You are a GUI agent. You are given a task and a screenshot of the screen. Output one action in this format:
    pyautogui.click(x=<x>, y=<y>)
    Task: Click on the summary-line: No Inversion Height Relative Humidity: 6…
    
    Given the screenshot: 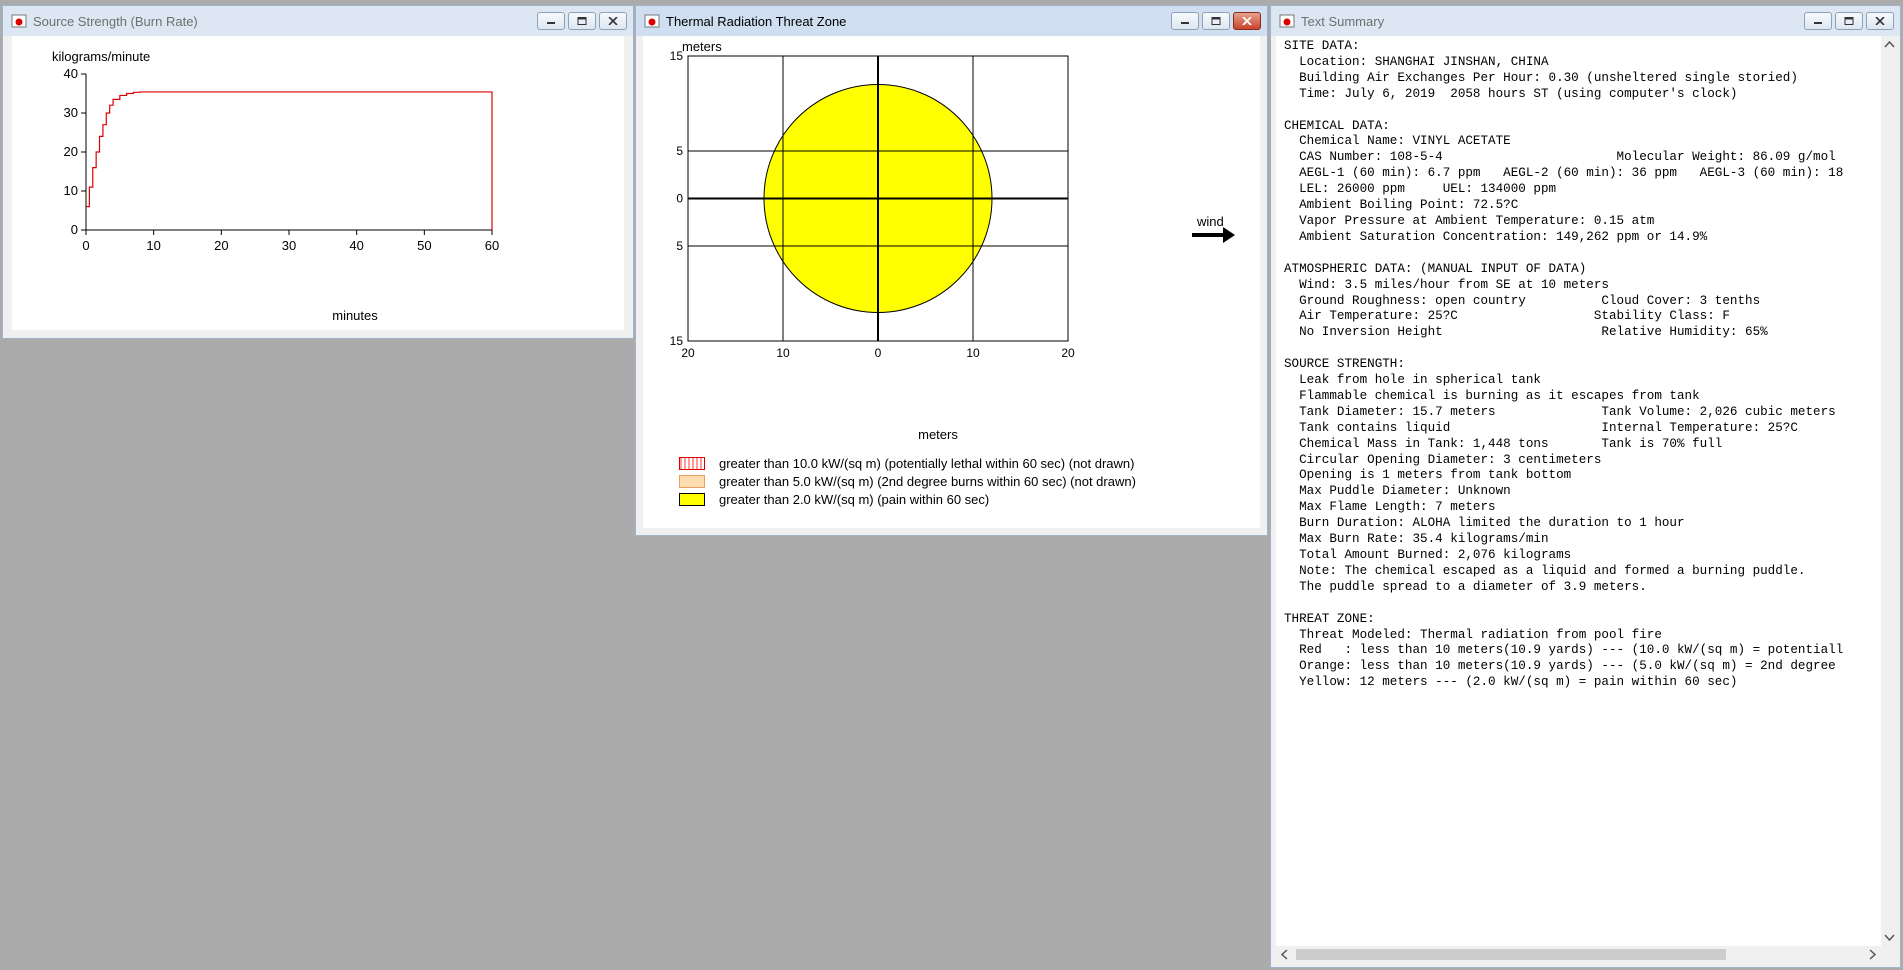 What is the action you would take?
    pyautogui.click(x=1526, y=332)
    